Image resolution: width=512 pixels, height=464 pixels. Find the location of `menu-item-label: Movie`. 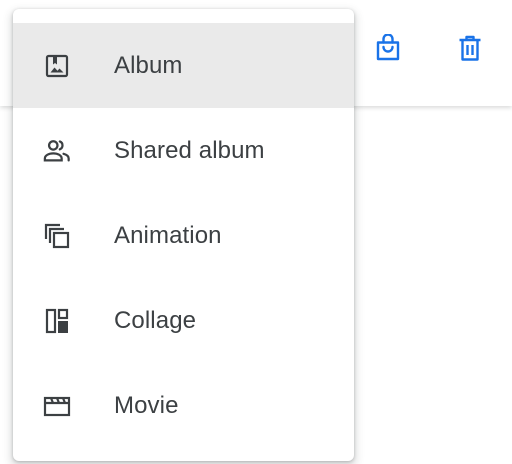

menu-item-label: Movie is located at coordinates (146, 405).